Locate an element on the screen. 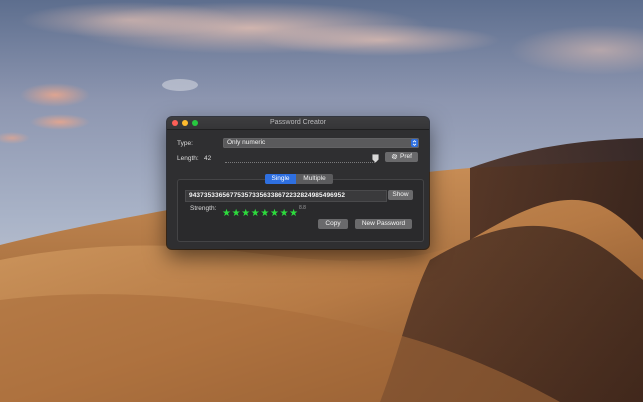  tab-multiple: Multiple is located at coordinates (314, 179).